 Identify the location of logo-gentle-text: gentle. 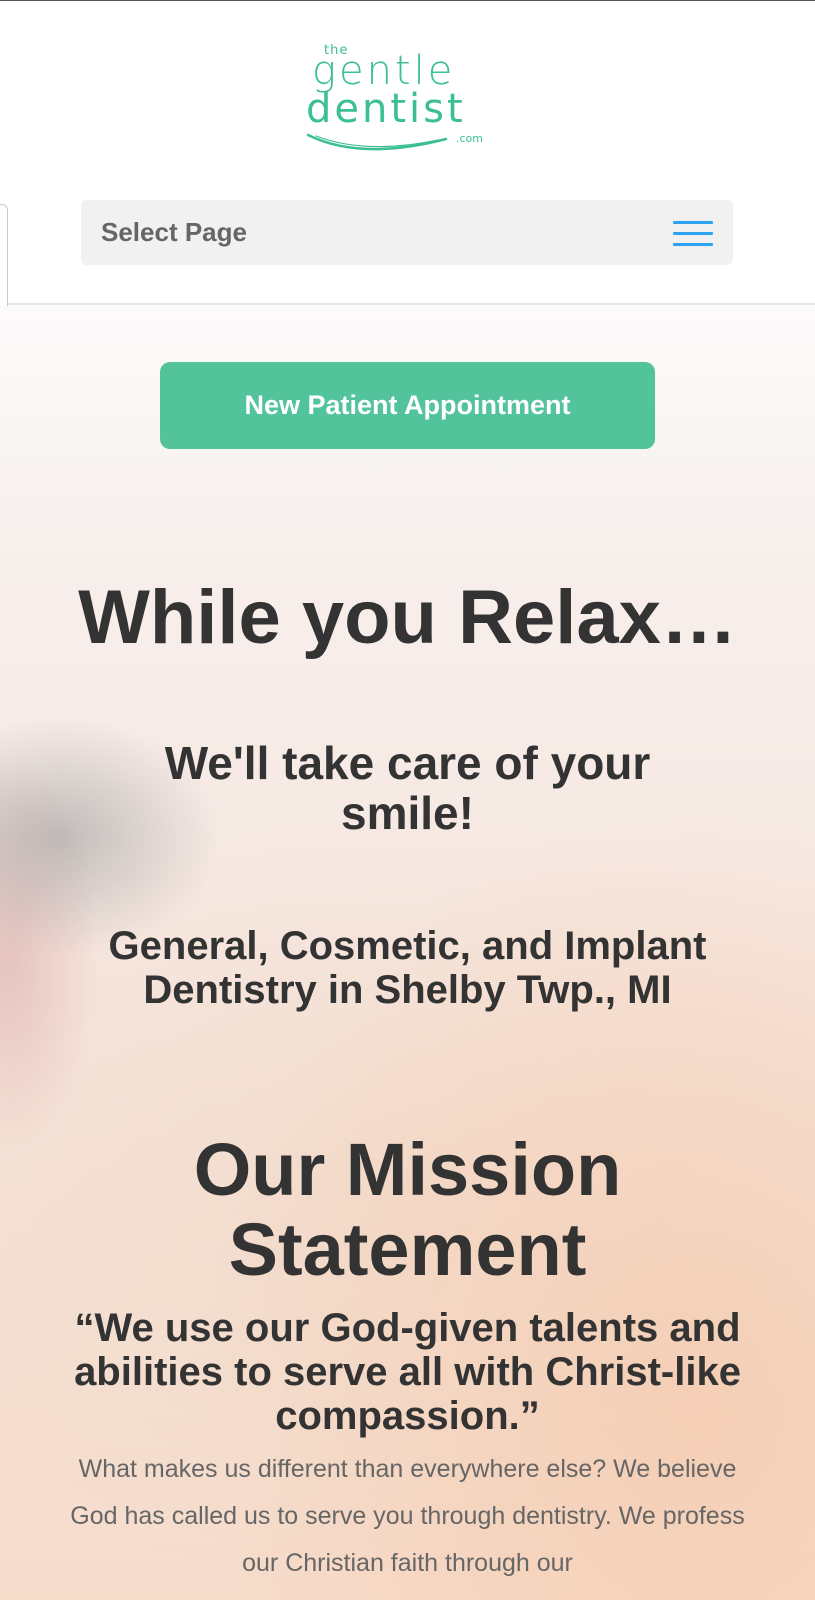
(384, 71).